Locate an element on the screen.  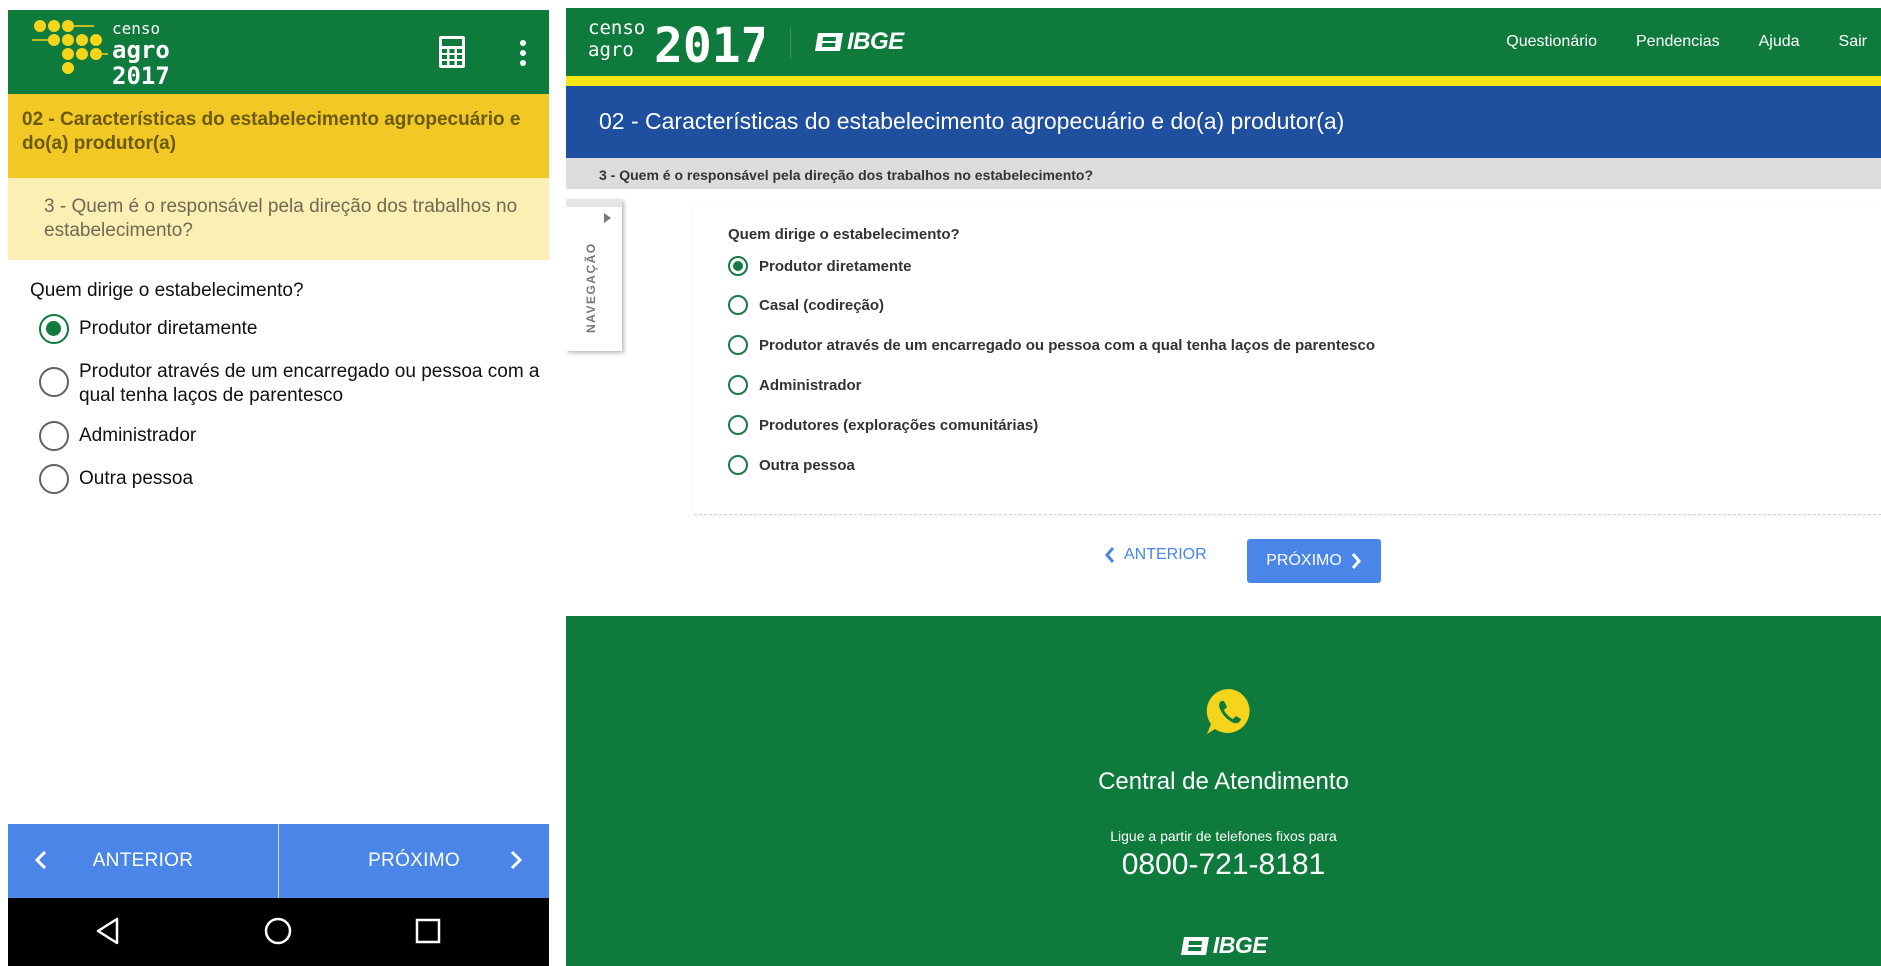
header-accent-stripe is located at coordinates (1223, 81).